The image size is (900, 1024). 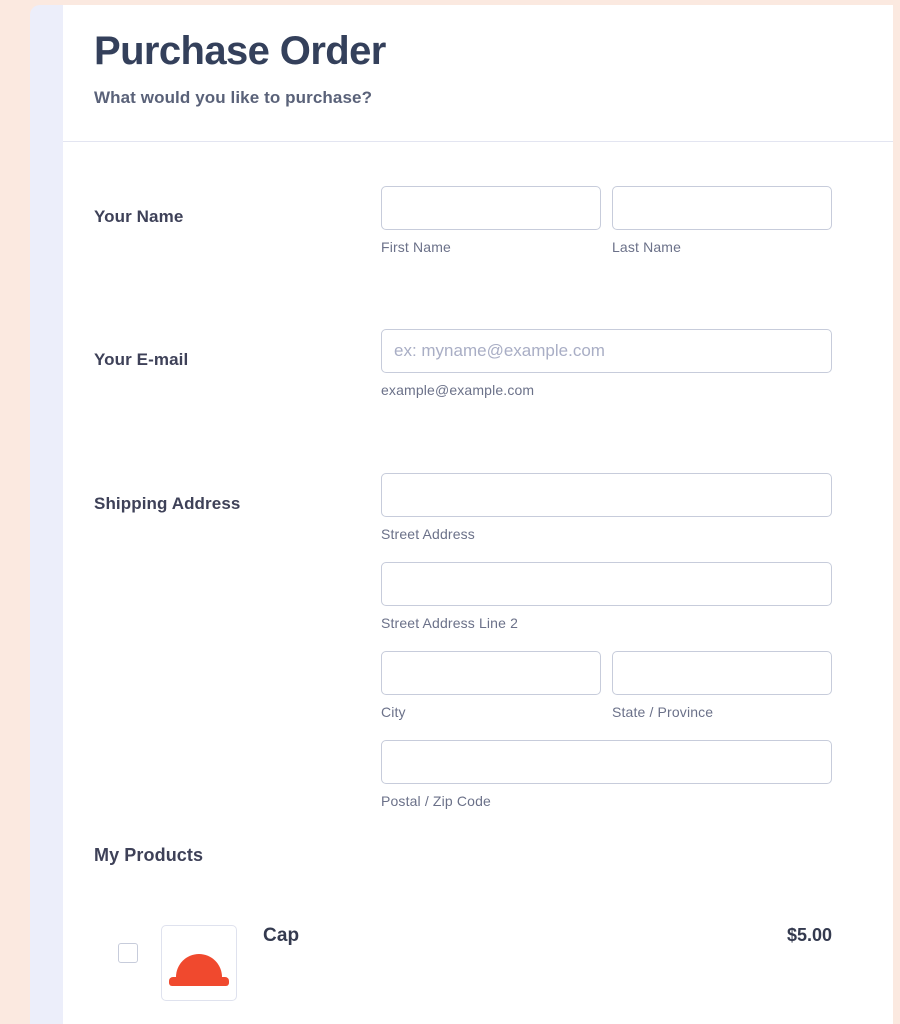 I want to click on product-info: Cap, so click(x=525, y=927).